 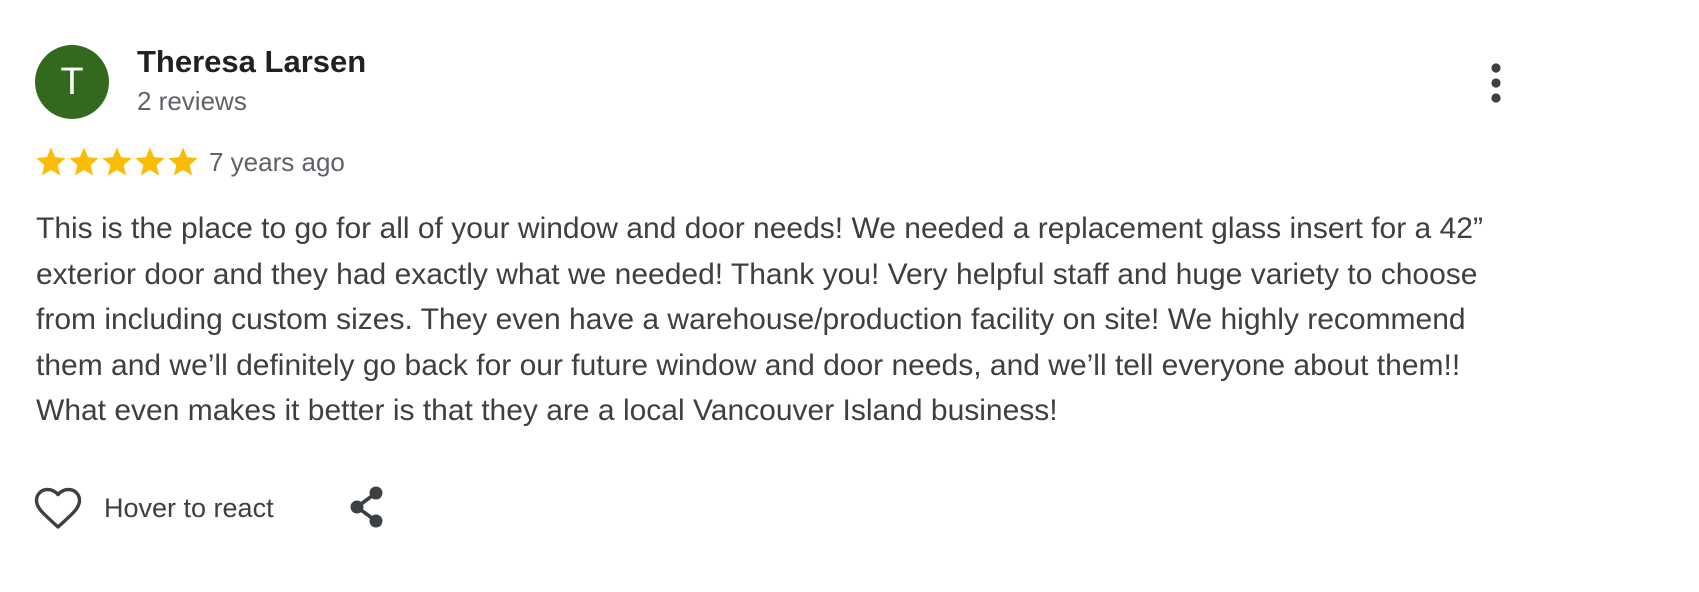 I want to click on star-rating, so click(x=116, y=162).